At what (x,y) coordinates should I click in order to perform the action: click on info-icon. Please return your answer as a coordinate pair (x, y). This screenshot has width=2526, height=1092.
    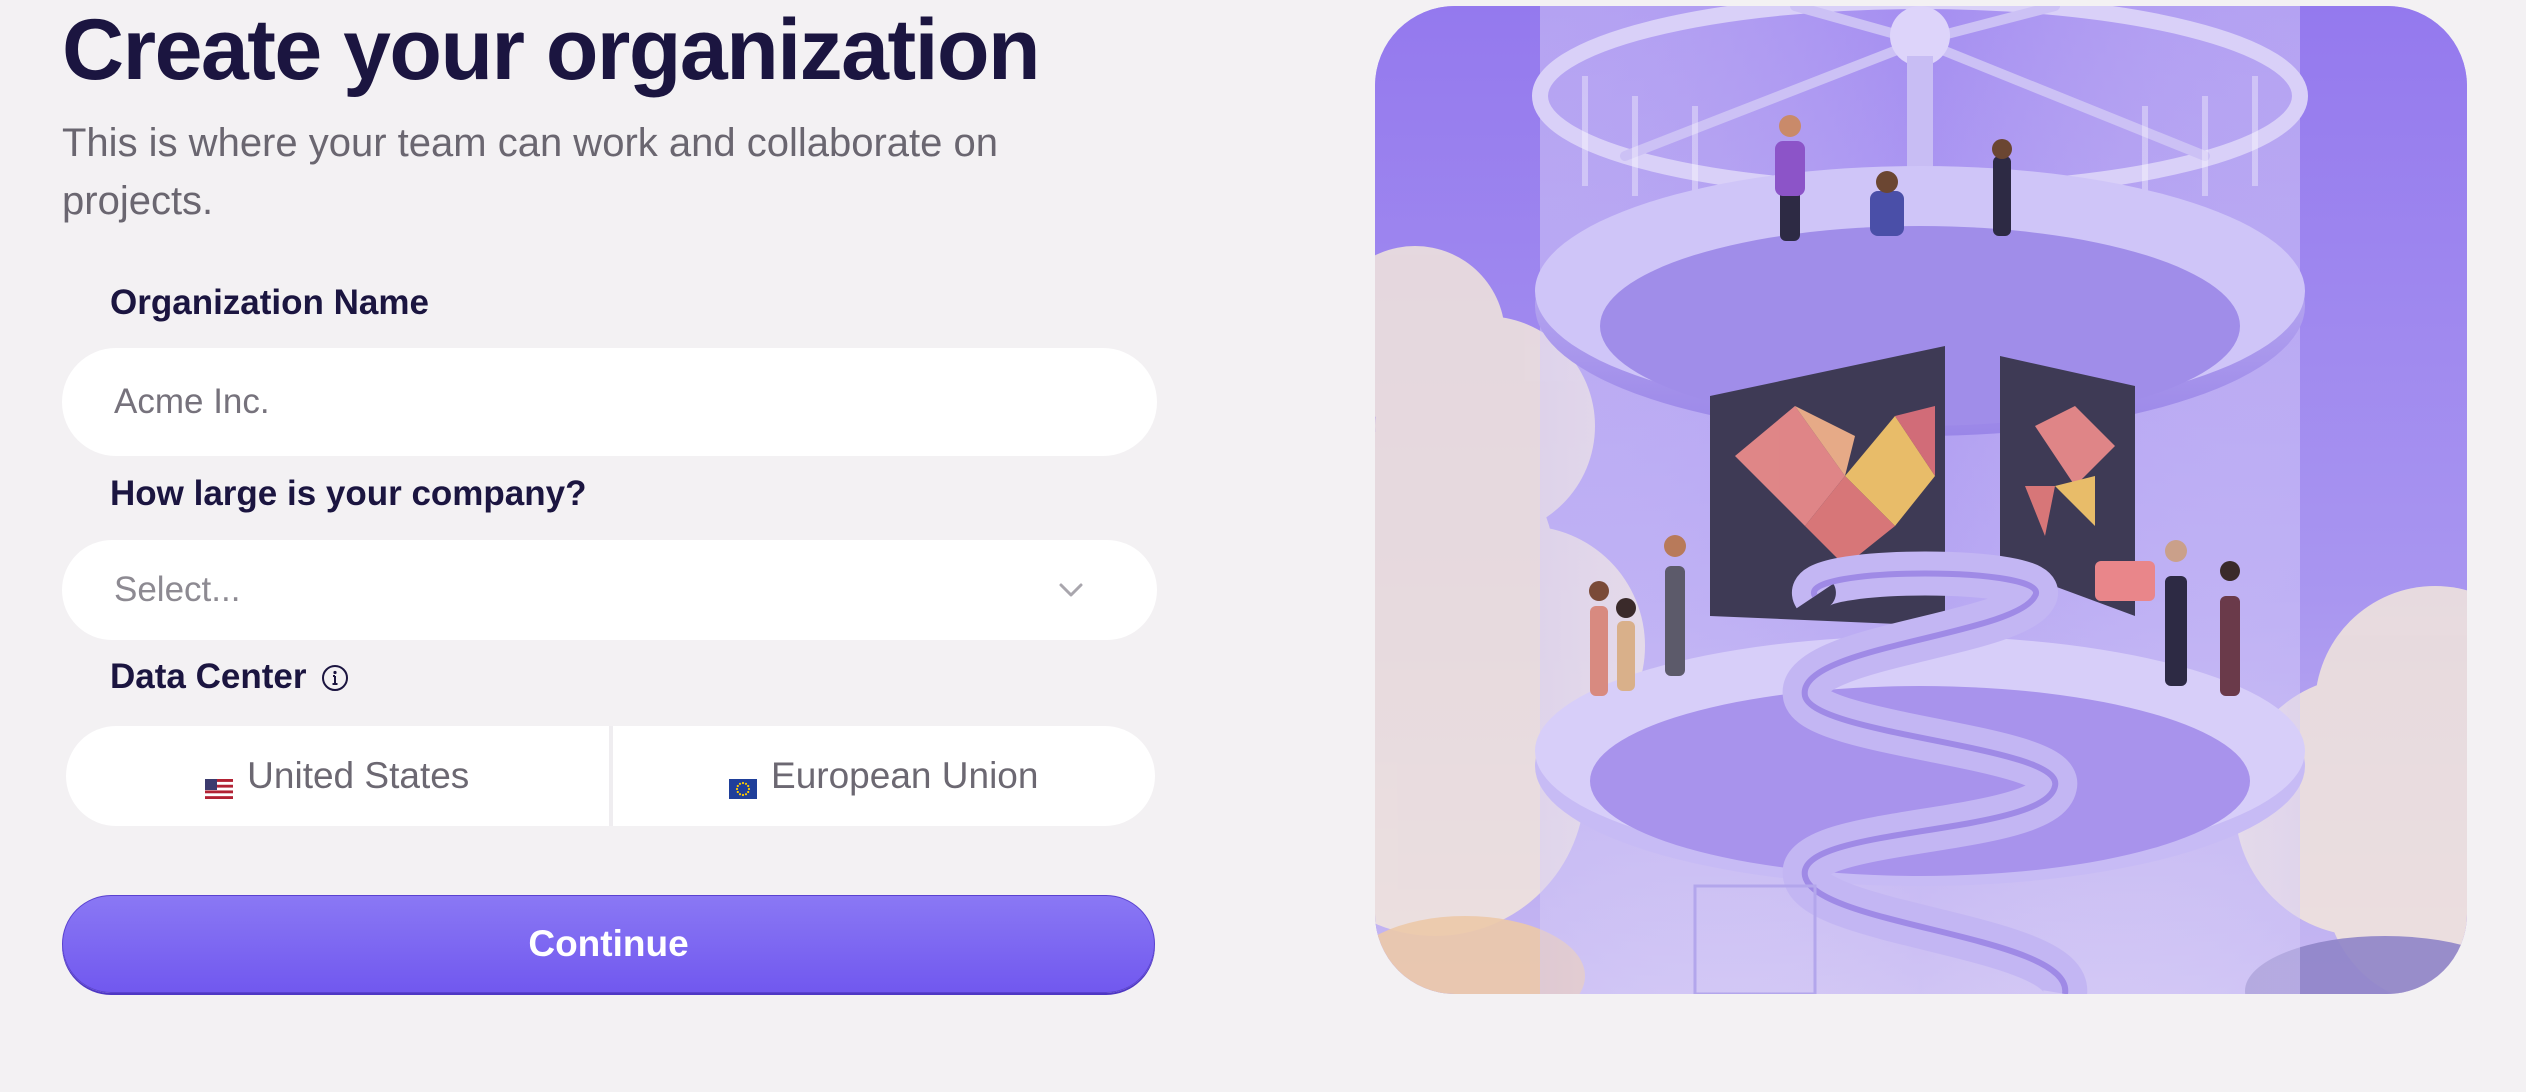
    Looking at the image, I should click on (335, 677).